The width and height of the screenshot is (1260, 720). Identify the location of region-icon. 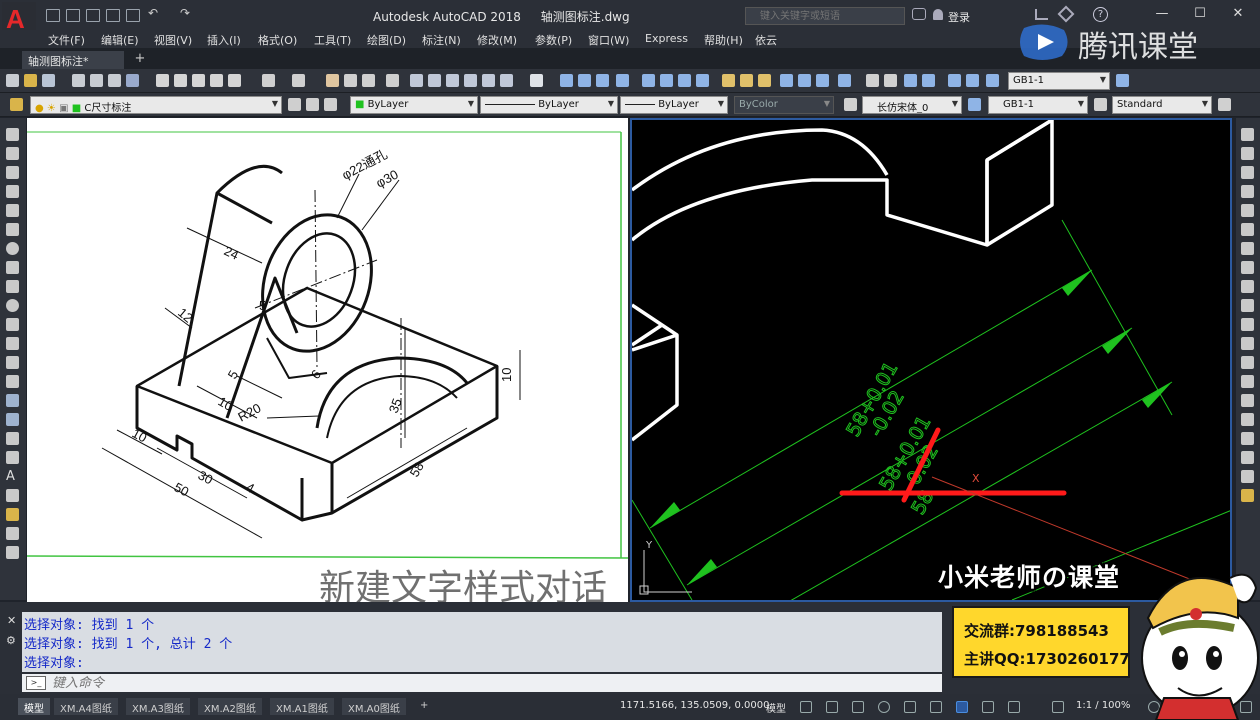
(12, 438).